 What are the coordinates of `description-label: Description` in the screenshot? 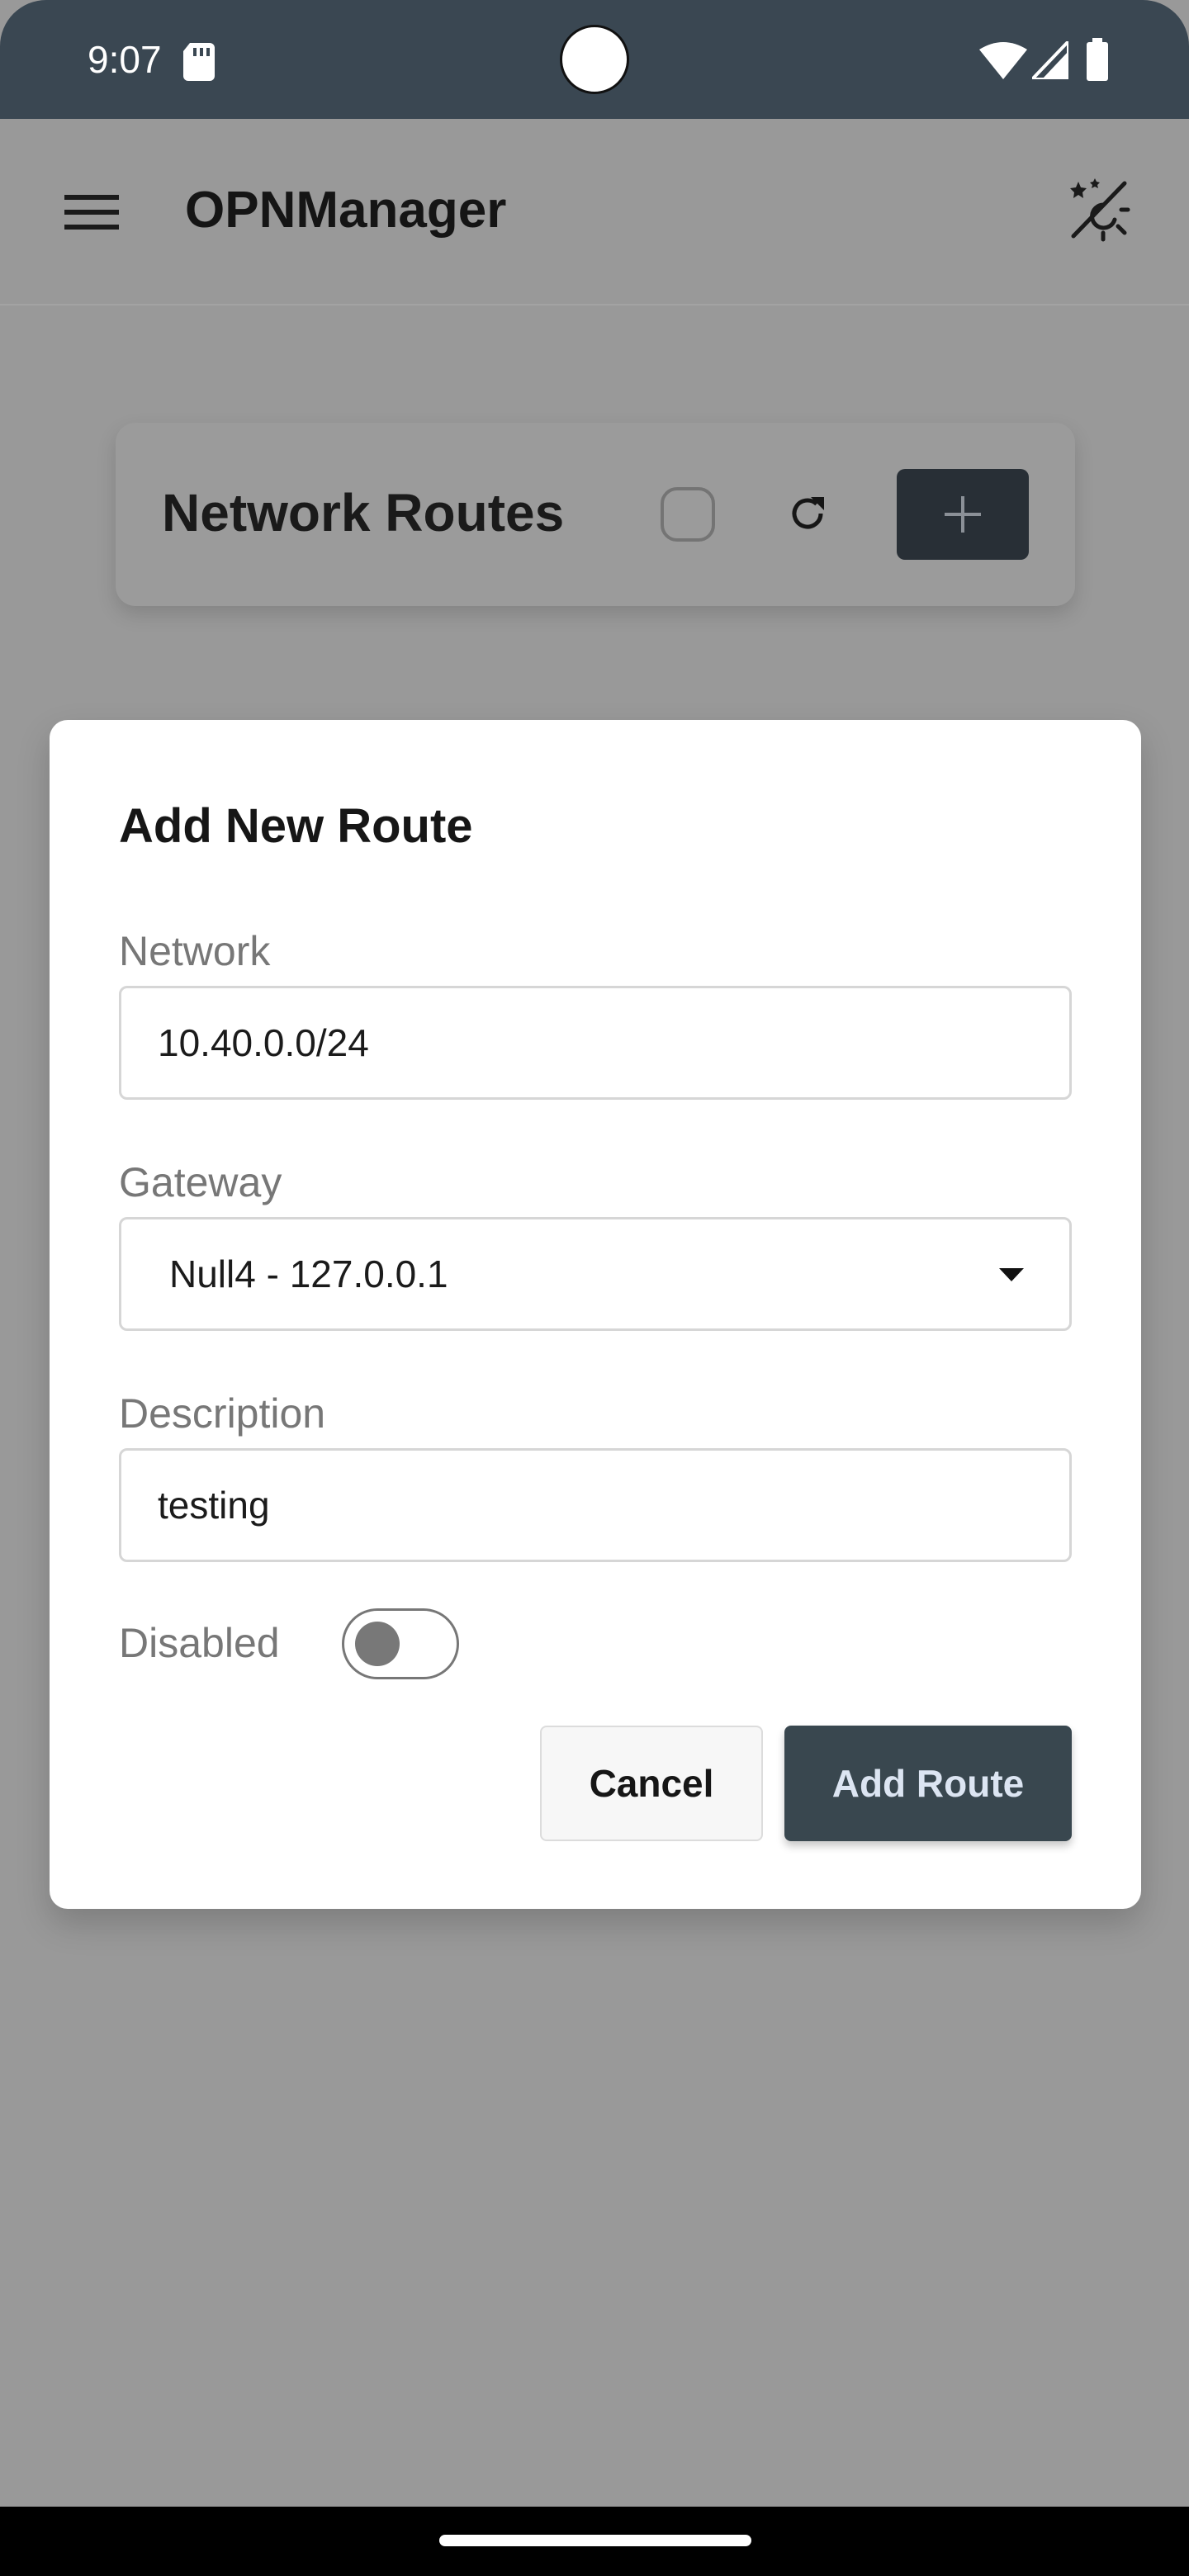 It's located at (222, 1413).